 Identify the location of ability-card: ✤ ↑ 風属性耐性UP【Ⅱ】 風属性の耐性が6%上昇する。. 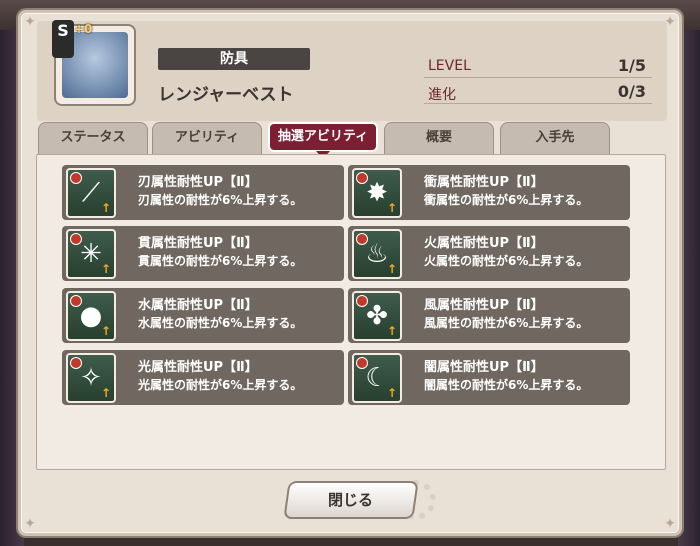
(489, 315).